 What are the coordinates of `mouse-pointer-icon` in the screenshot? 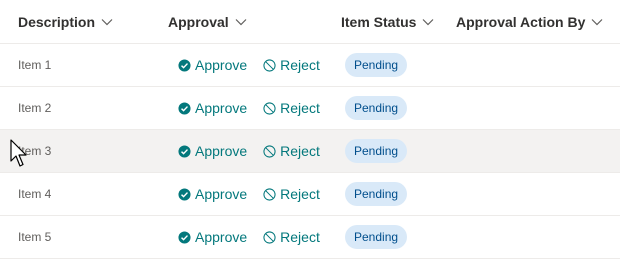 It's located at (20, 154).